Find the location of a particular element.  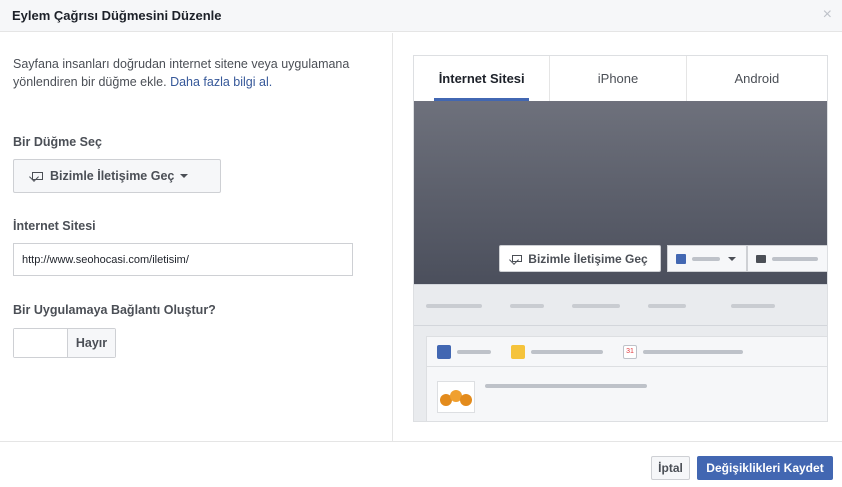

cancel-button: İptal is located at coordinates (670, 468).